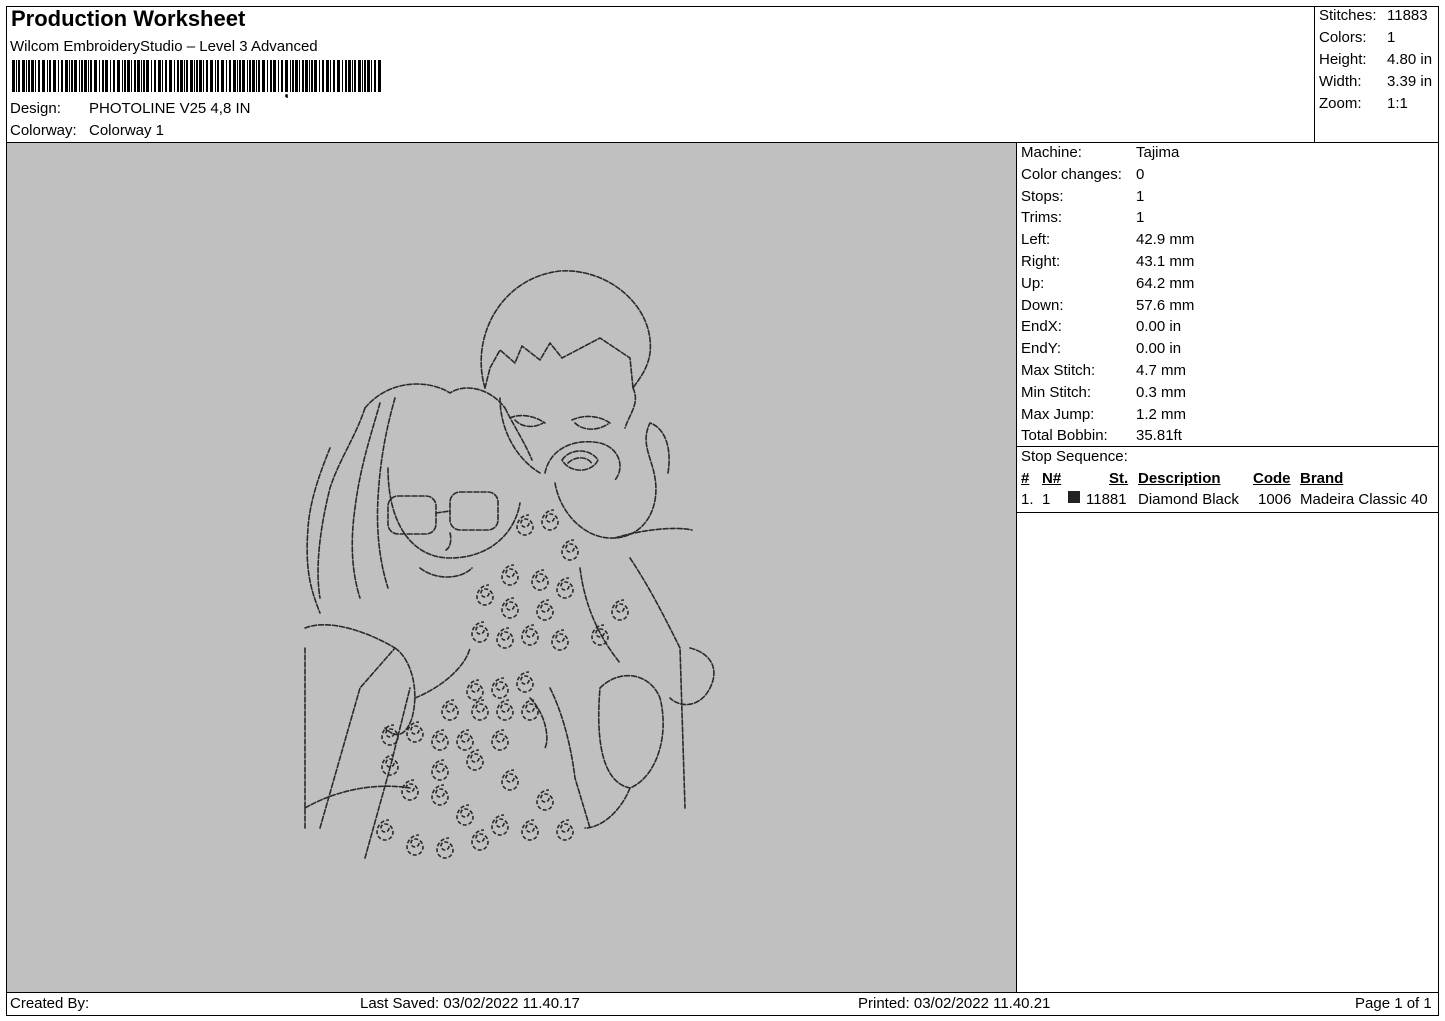 This screenshot has width=1445, height=1021. Describe the element at coordinates (1158, 152) in the screenshot. I see `machine-info-value: Tajima` at that location.